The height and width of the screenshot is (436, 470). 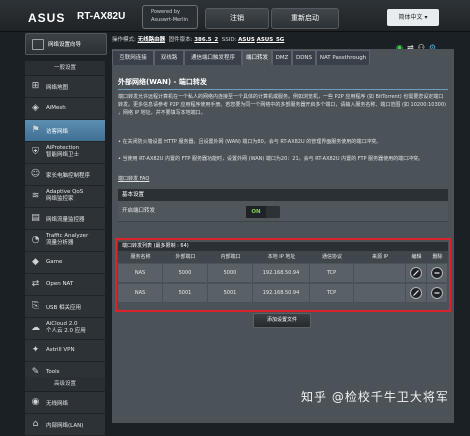 I want to click on ssid-5g: ASUS_5G, so click(x=271, y=40).